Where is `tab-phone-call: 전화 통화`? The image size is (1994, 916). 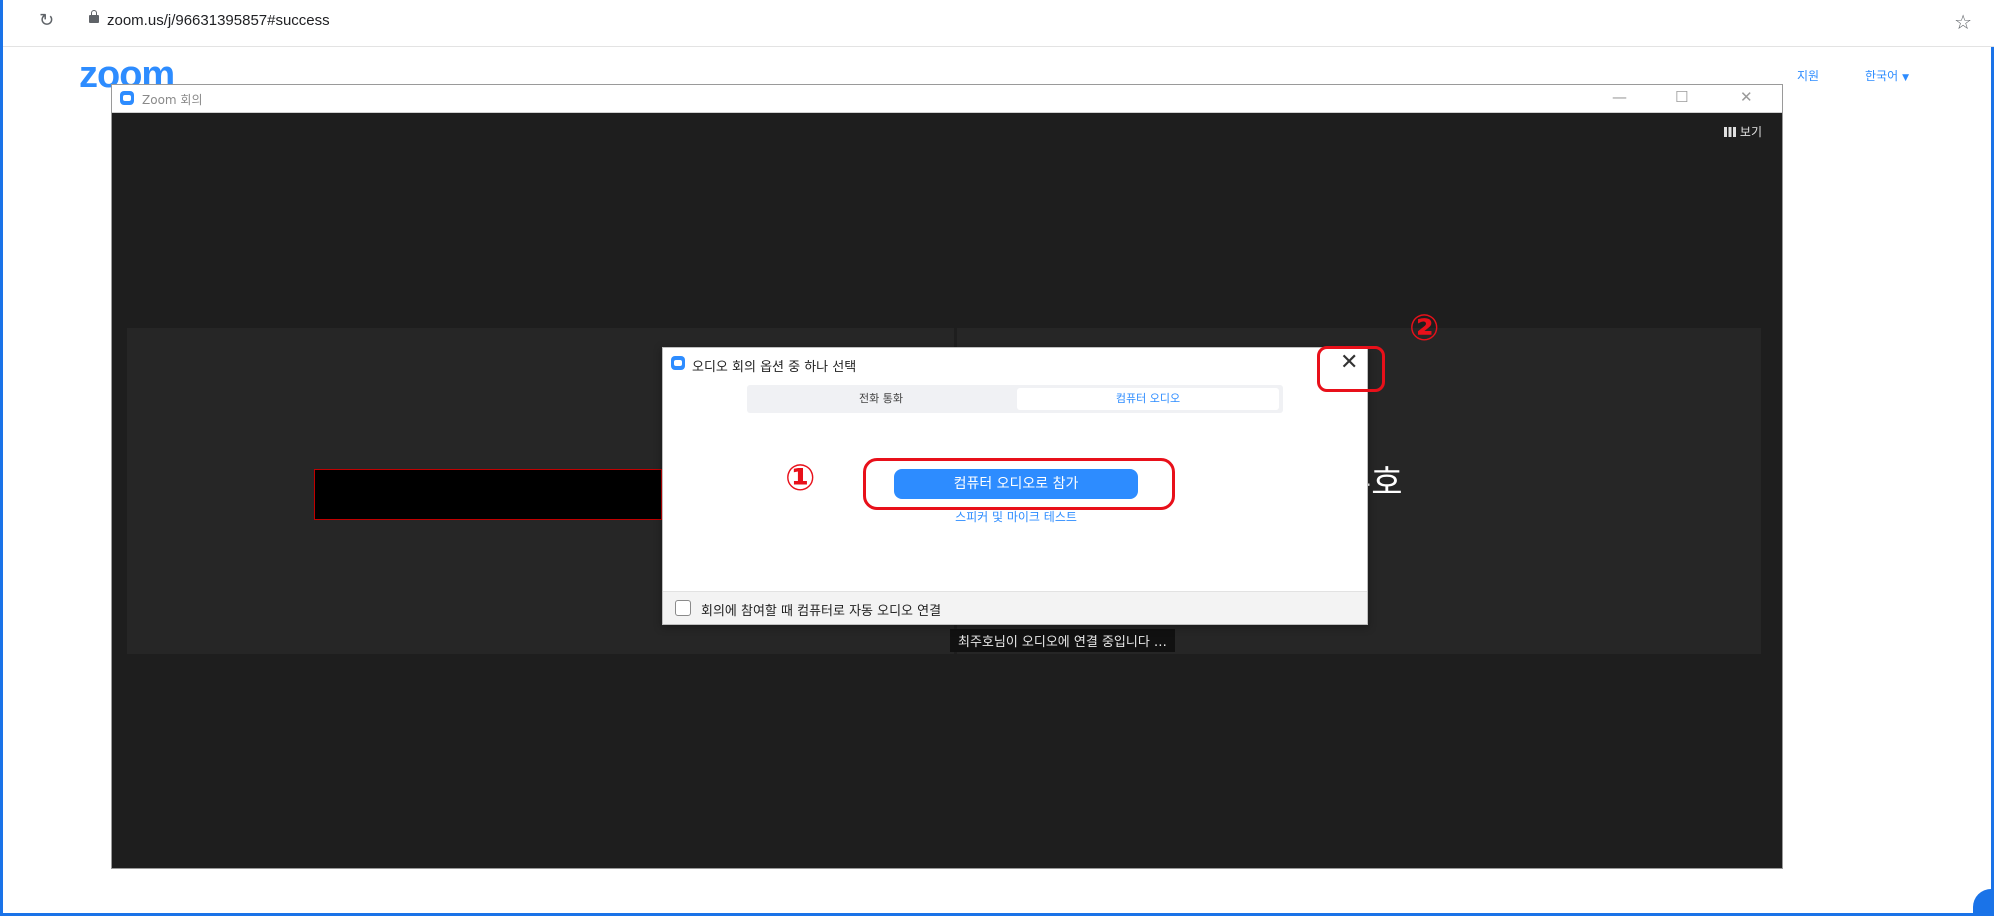
tab-phone-call: 전화 통화 is located at coordinates (881, 399).